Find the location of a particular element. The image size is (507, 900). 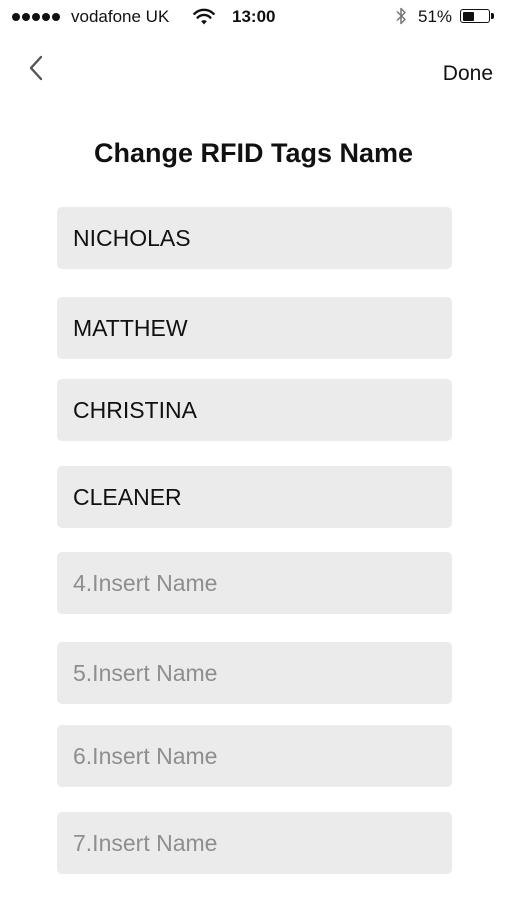

battery-nub is located at coordinates (492, 16).